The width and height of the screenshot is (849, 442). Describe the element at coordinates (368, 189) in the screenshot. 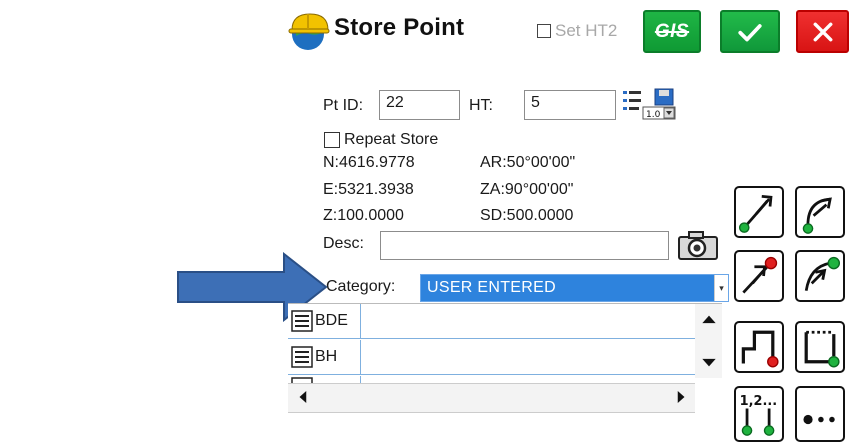

I see `easting-value: E:5321.3938` at that location.